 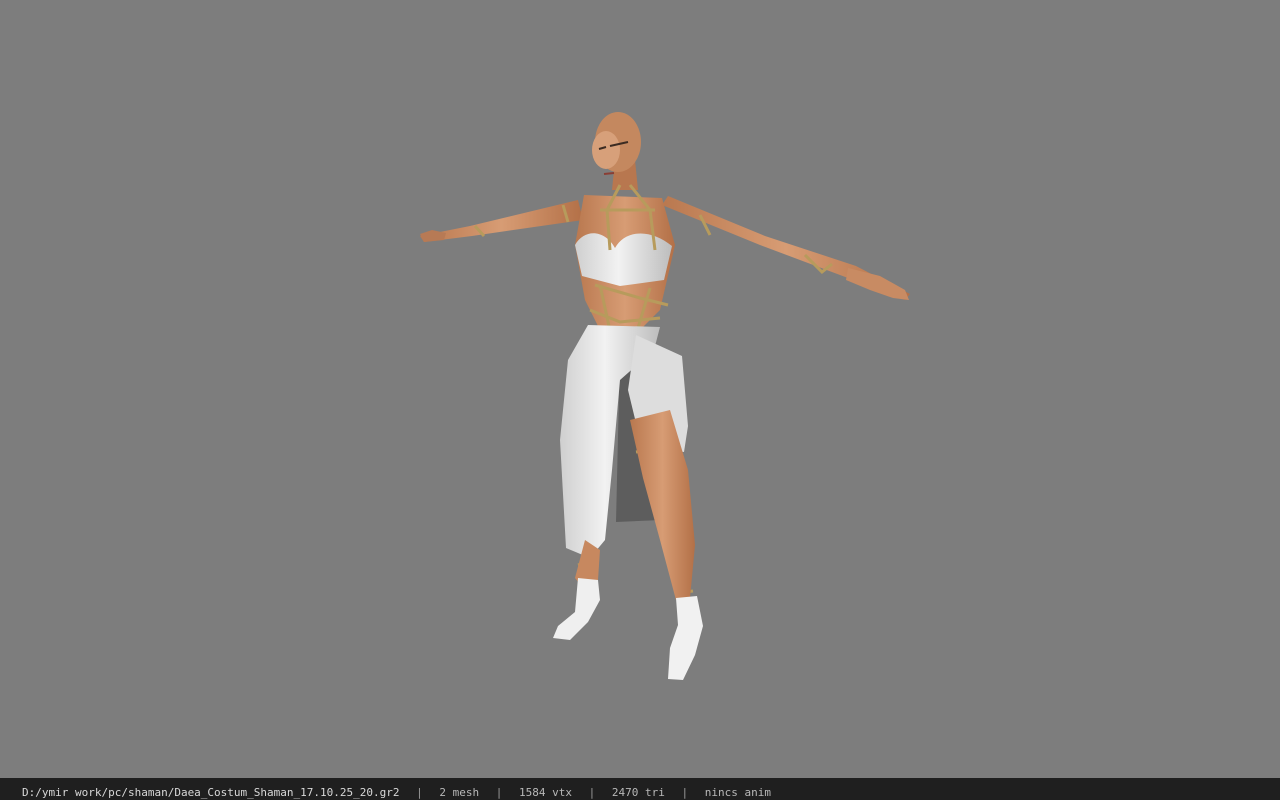 What do you see at coordinates (576, 609) in the screenshot?
I see `left-shoe` at bounding box center [576, 609].